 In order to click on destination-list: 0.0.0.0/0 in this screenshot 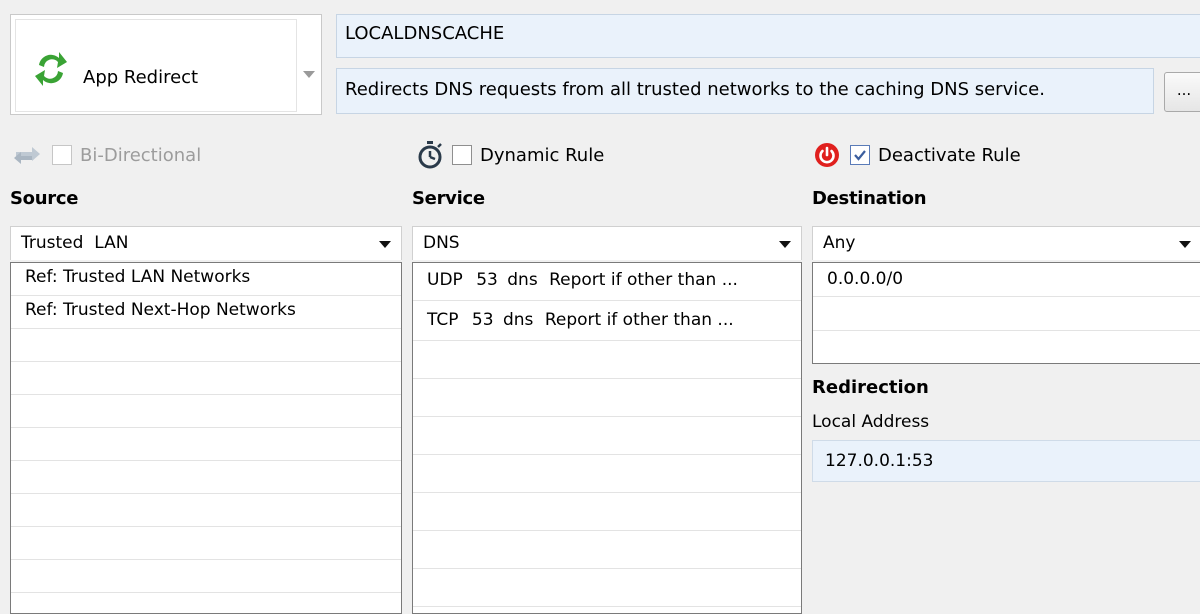, I will do `click(1006, 313)`.